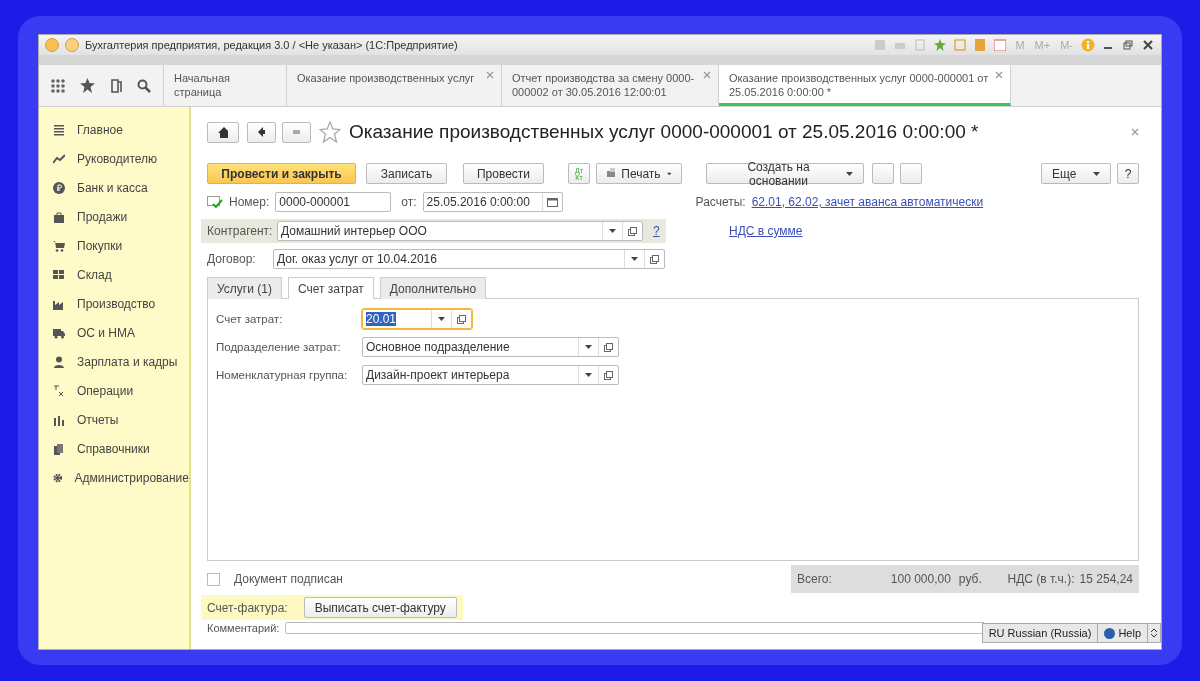 The image size is (1200, 681). What do you see at coordinates (611, 173) in the screenshot?
I see `printer-icon` at bounding box center [611, 173].